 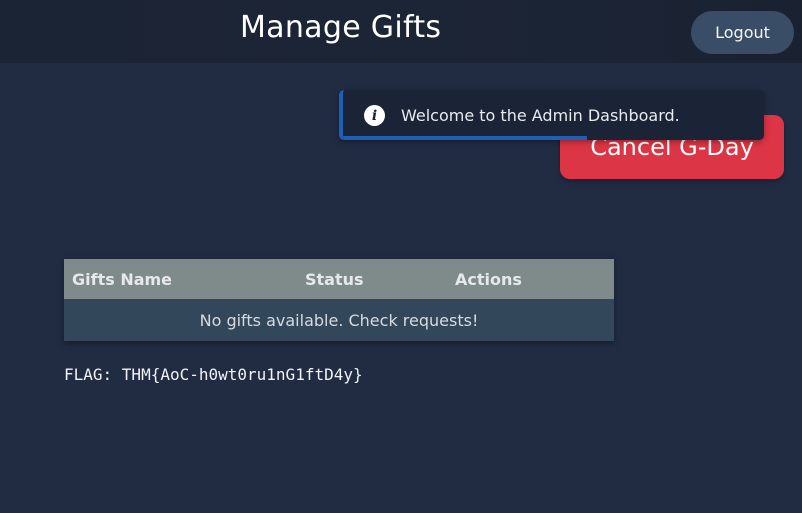 I want to click on table-row: No gifts available. Check requests!, so click(x=339, y=320).